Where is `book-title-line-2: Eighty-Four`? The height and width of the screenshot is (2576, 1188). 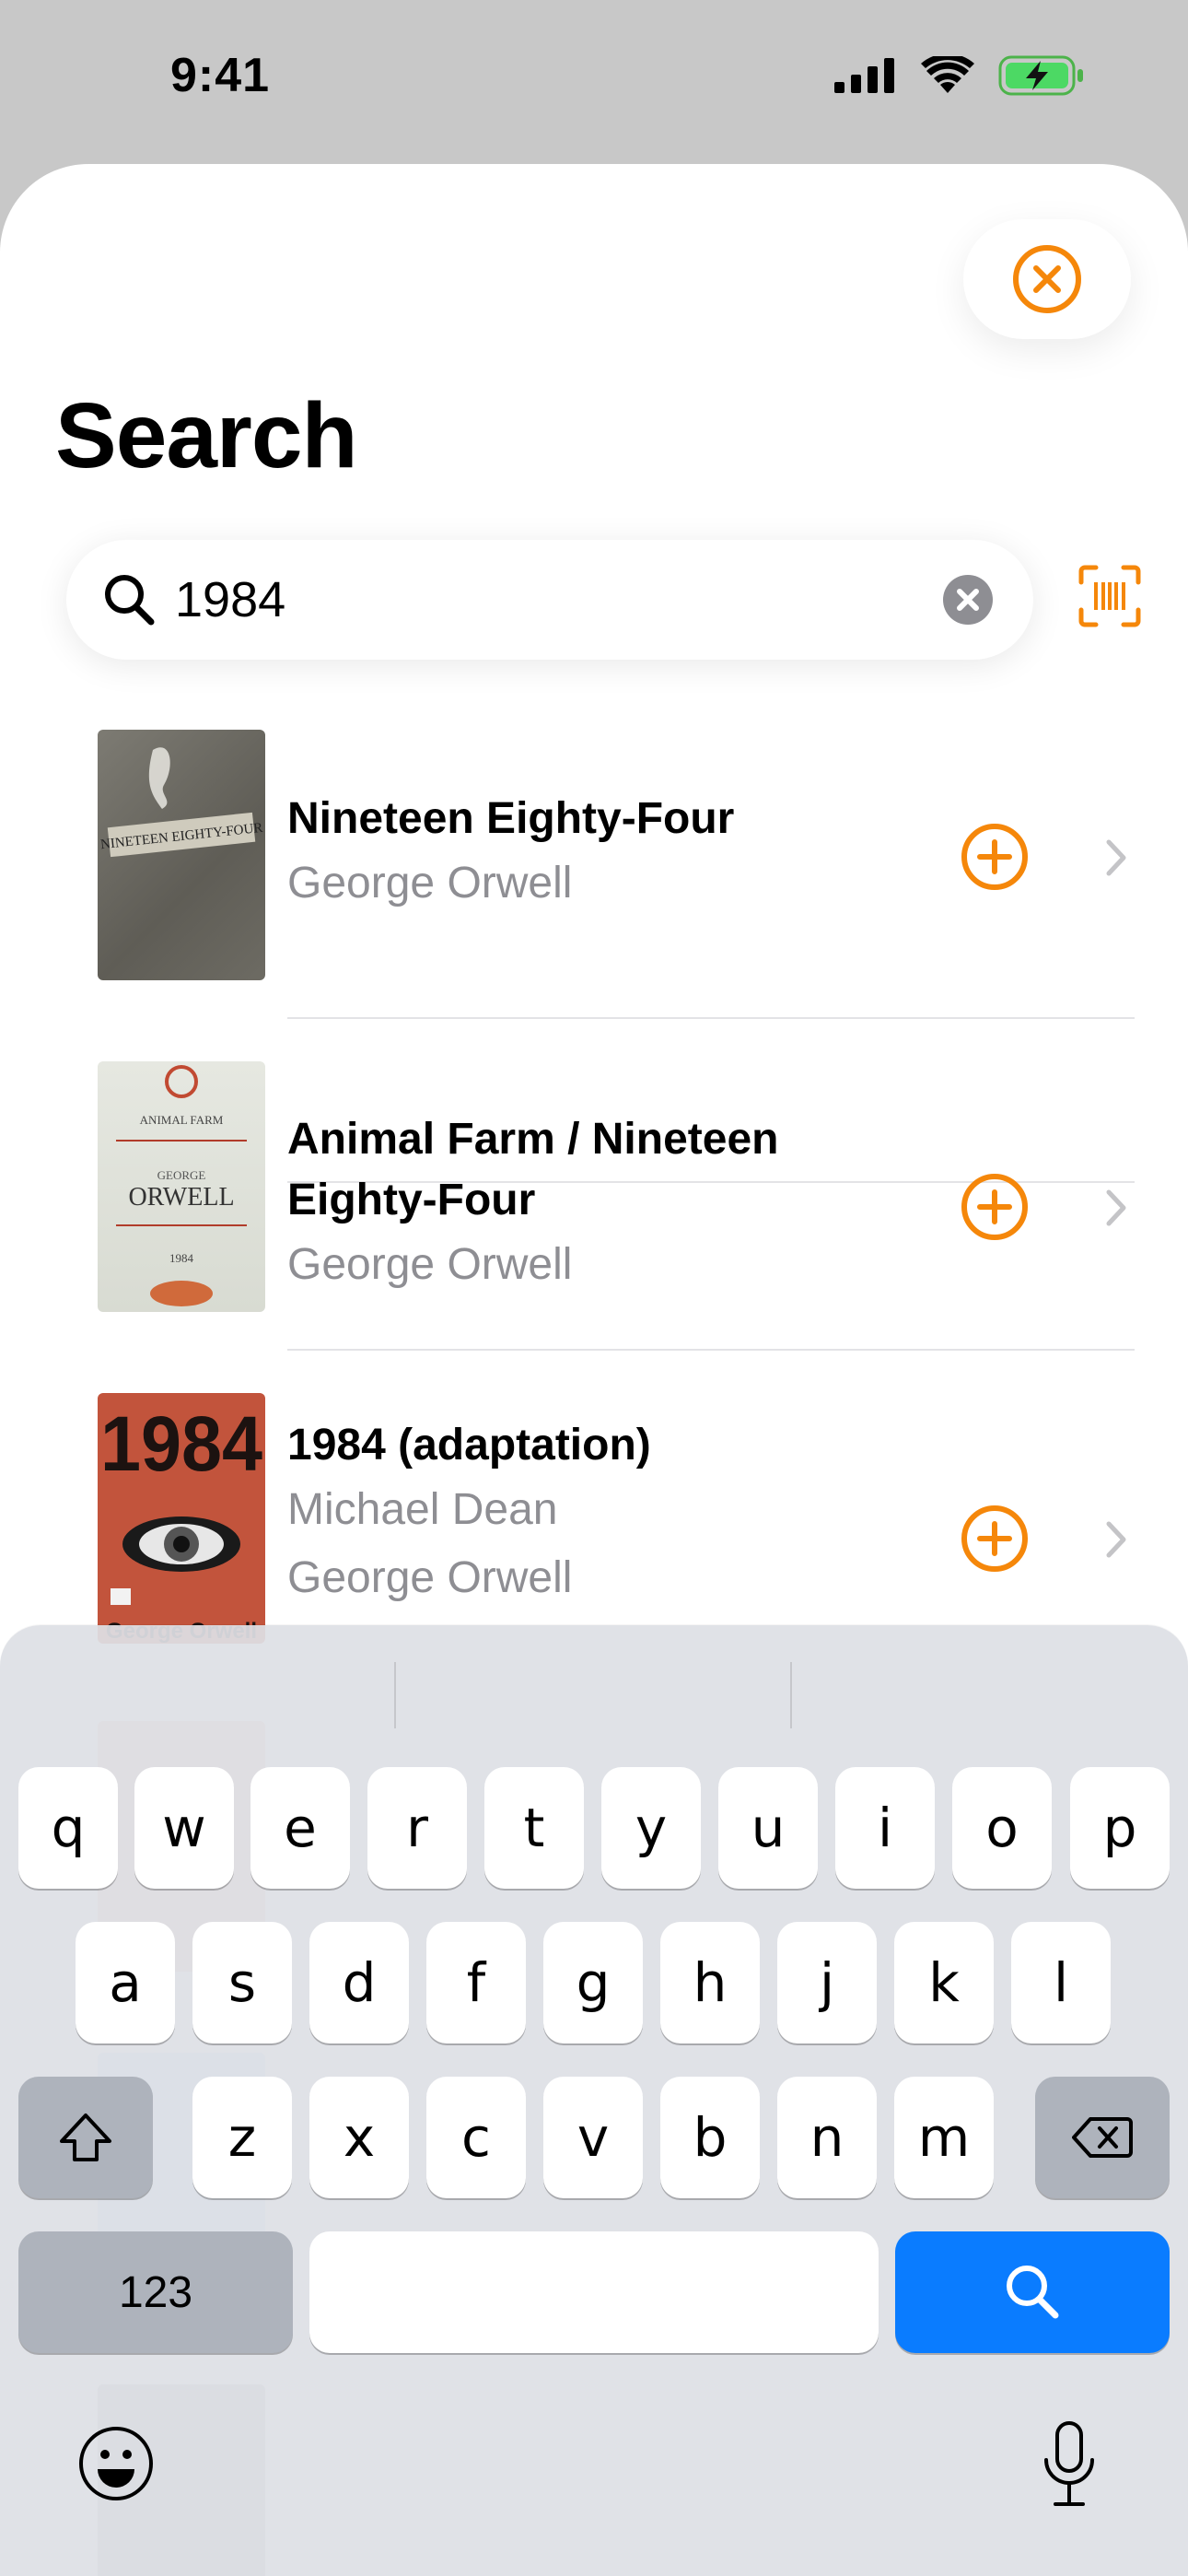
book-title-line-2: Eighty-Four is located at coordinates (411, 1200).